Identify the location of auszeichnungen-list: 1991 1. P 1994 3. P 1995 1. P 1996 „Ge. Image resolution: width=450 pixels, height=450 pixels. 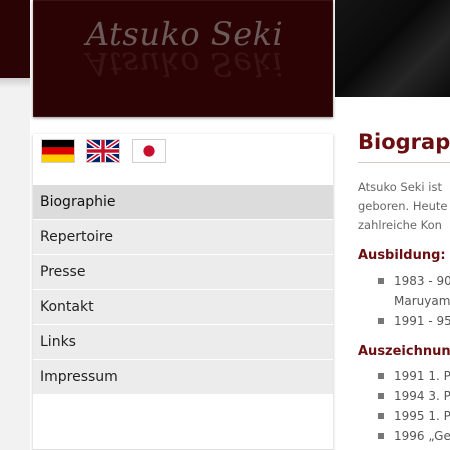
(414, 406).